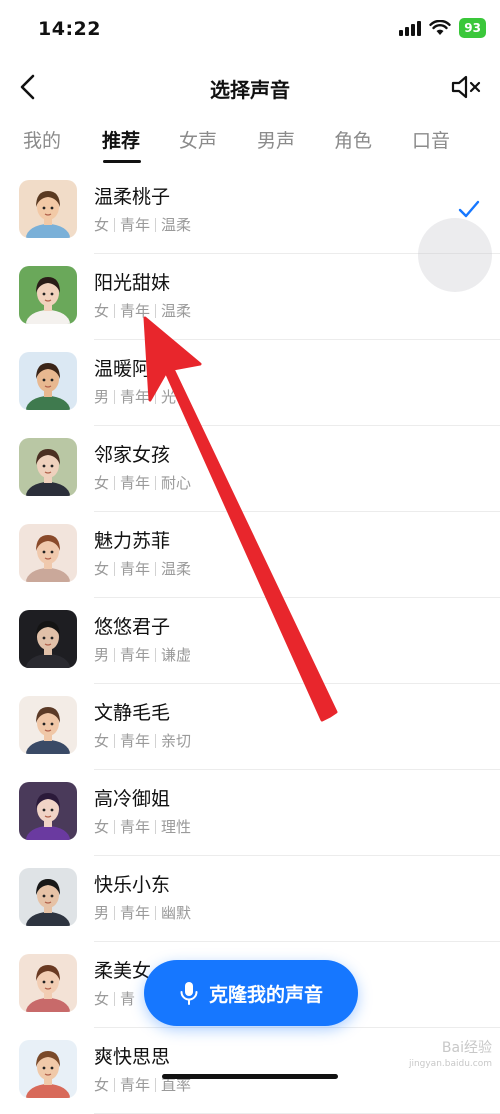 This screenshot has width=500, height=1114. Describe the element at coordinates (250, 469) in the screenshot. I see `voice-row: 邻家女孩女青年 耐心` at that location.